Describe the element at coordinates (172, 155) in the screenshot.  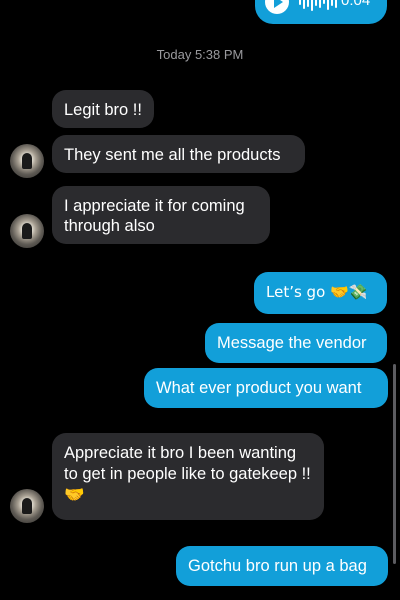
I see `message-text: They sent me all the products` at that location.